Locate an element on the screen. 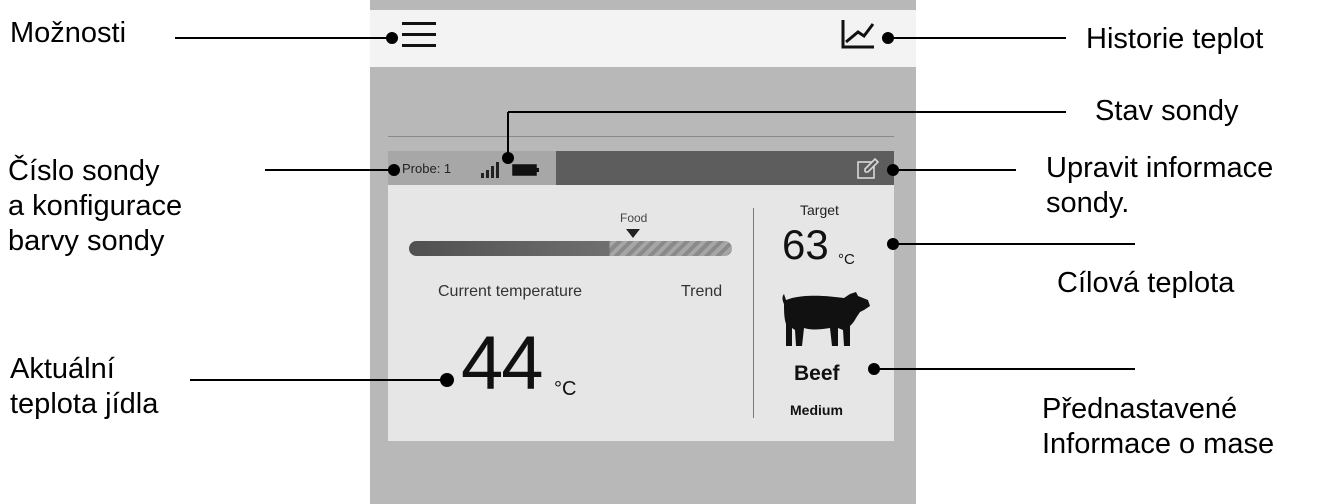  callout-line: Číslo sondy is located at coordinates (84, 171).